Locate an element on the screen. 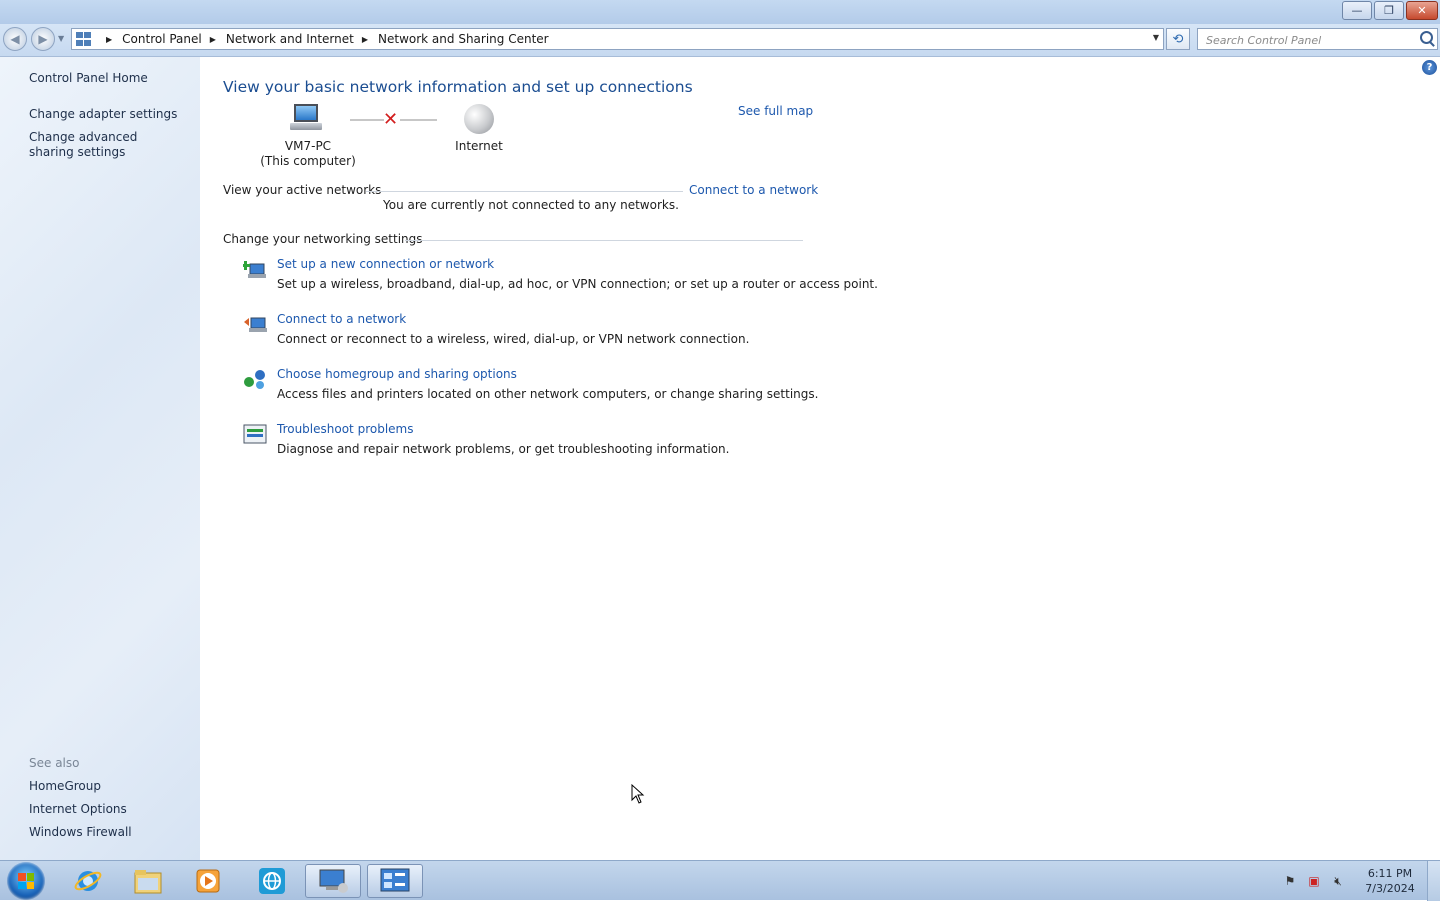  sidebar-item-change-advanced-sharing-settings: Change advanced sharing settings is located at coordinates (104, 145).